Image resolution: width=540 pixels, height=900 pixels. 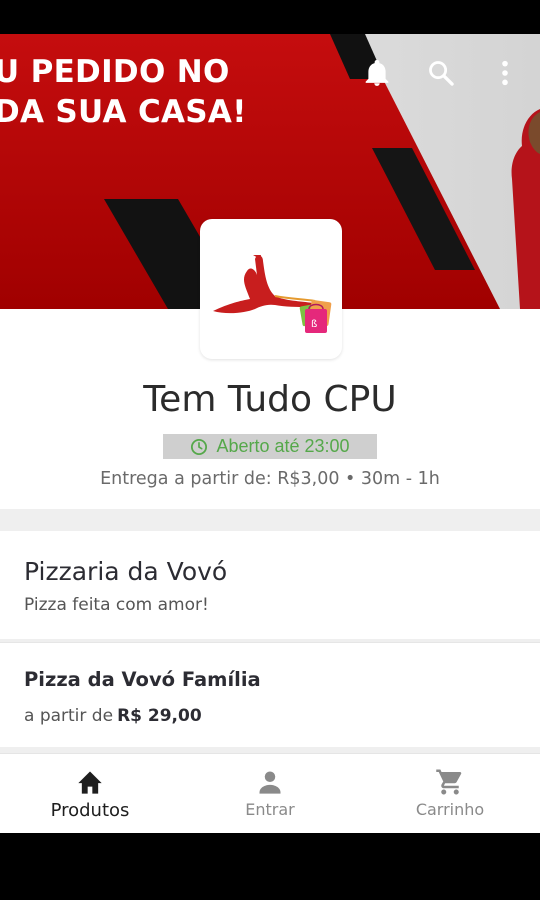 What do you see at coordinates (450, 782) in the screenshot?
I see `cart-icon` at bounding box center [450, 782].